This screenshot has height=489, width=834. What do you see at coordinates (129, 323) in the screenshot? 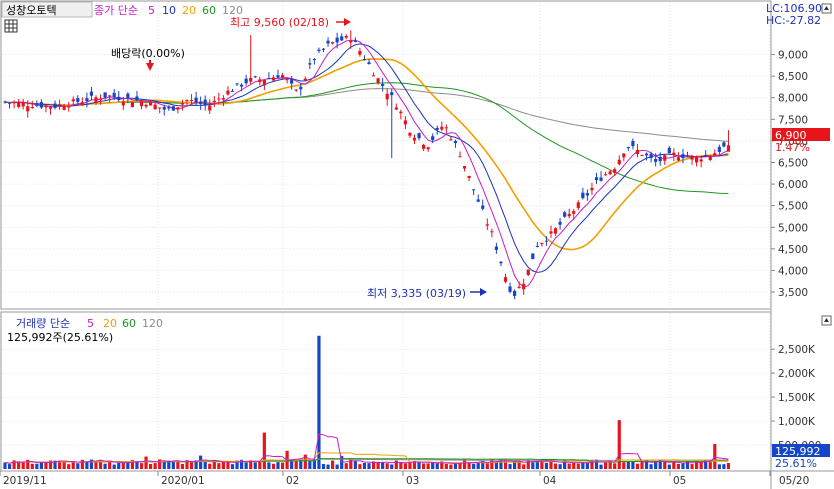
I see `vol-ma60-label: 60` at bounding box center [129, 323].